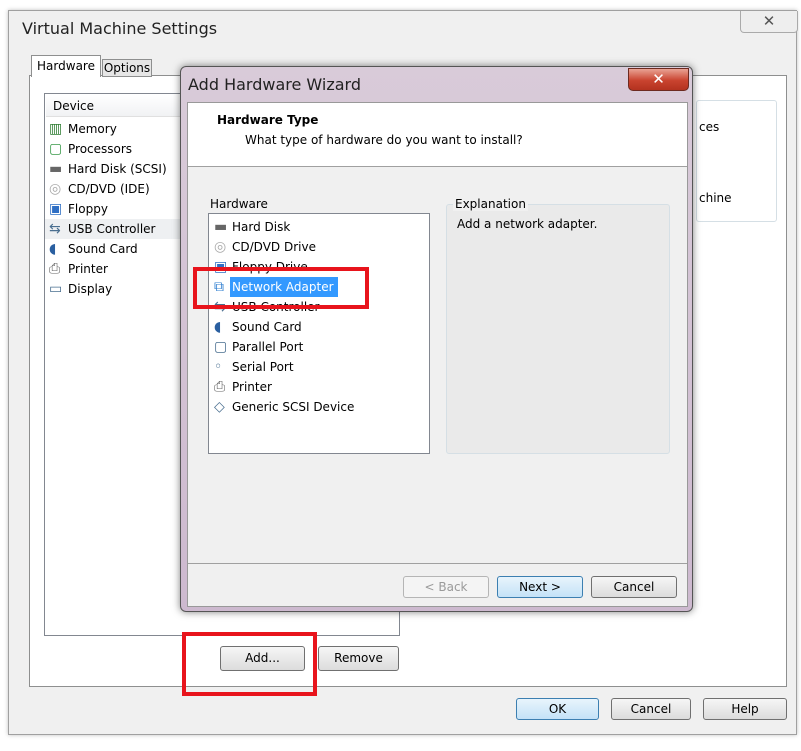 The width and height of the screenshot is (801, 751). I want to click on summary-group: ces chine, so click(736, 161).